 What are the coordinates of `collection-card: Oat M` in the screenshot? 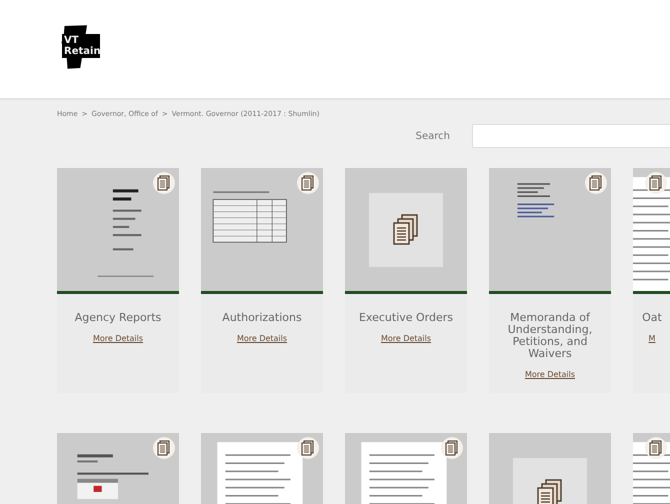 It's located at (651, 280).